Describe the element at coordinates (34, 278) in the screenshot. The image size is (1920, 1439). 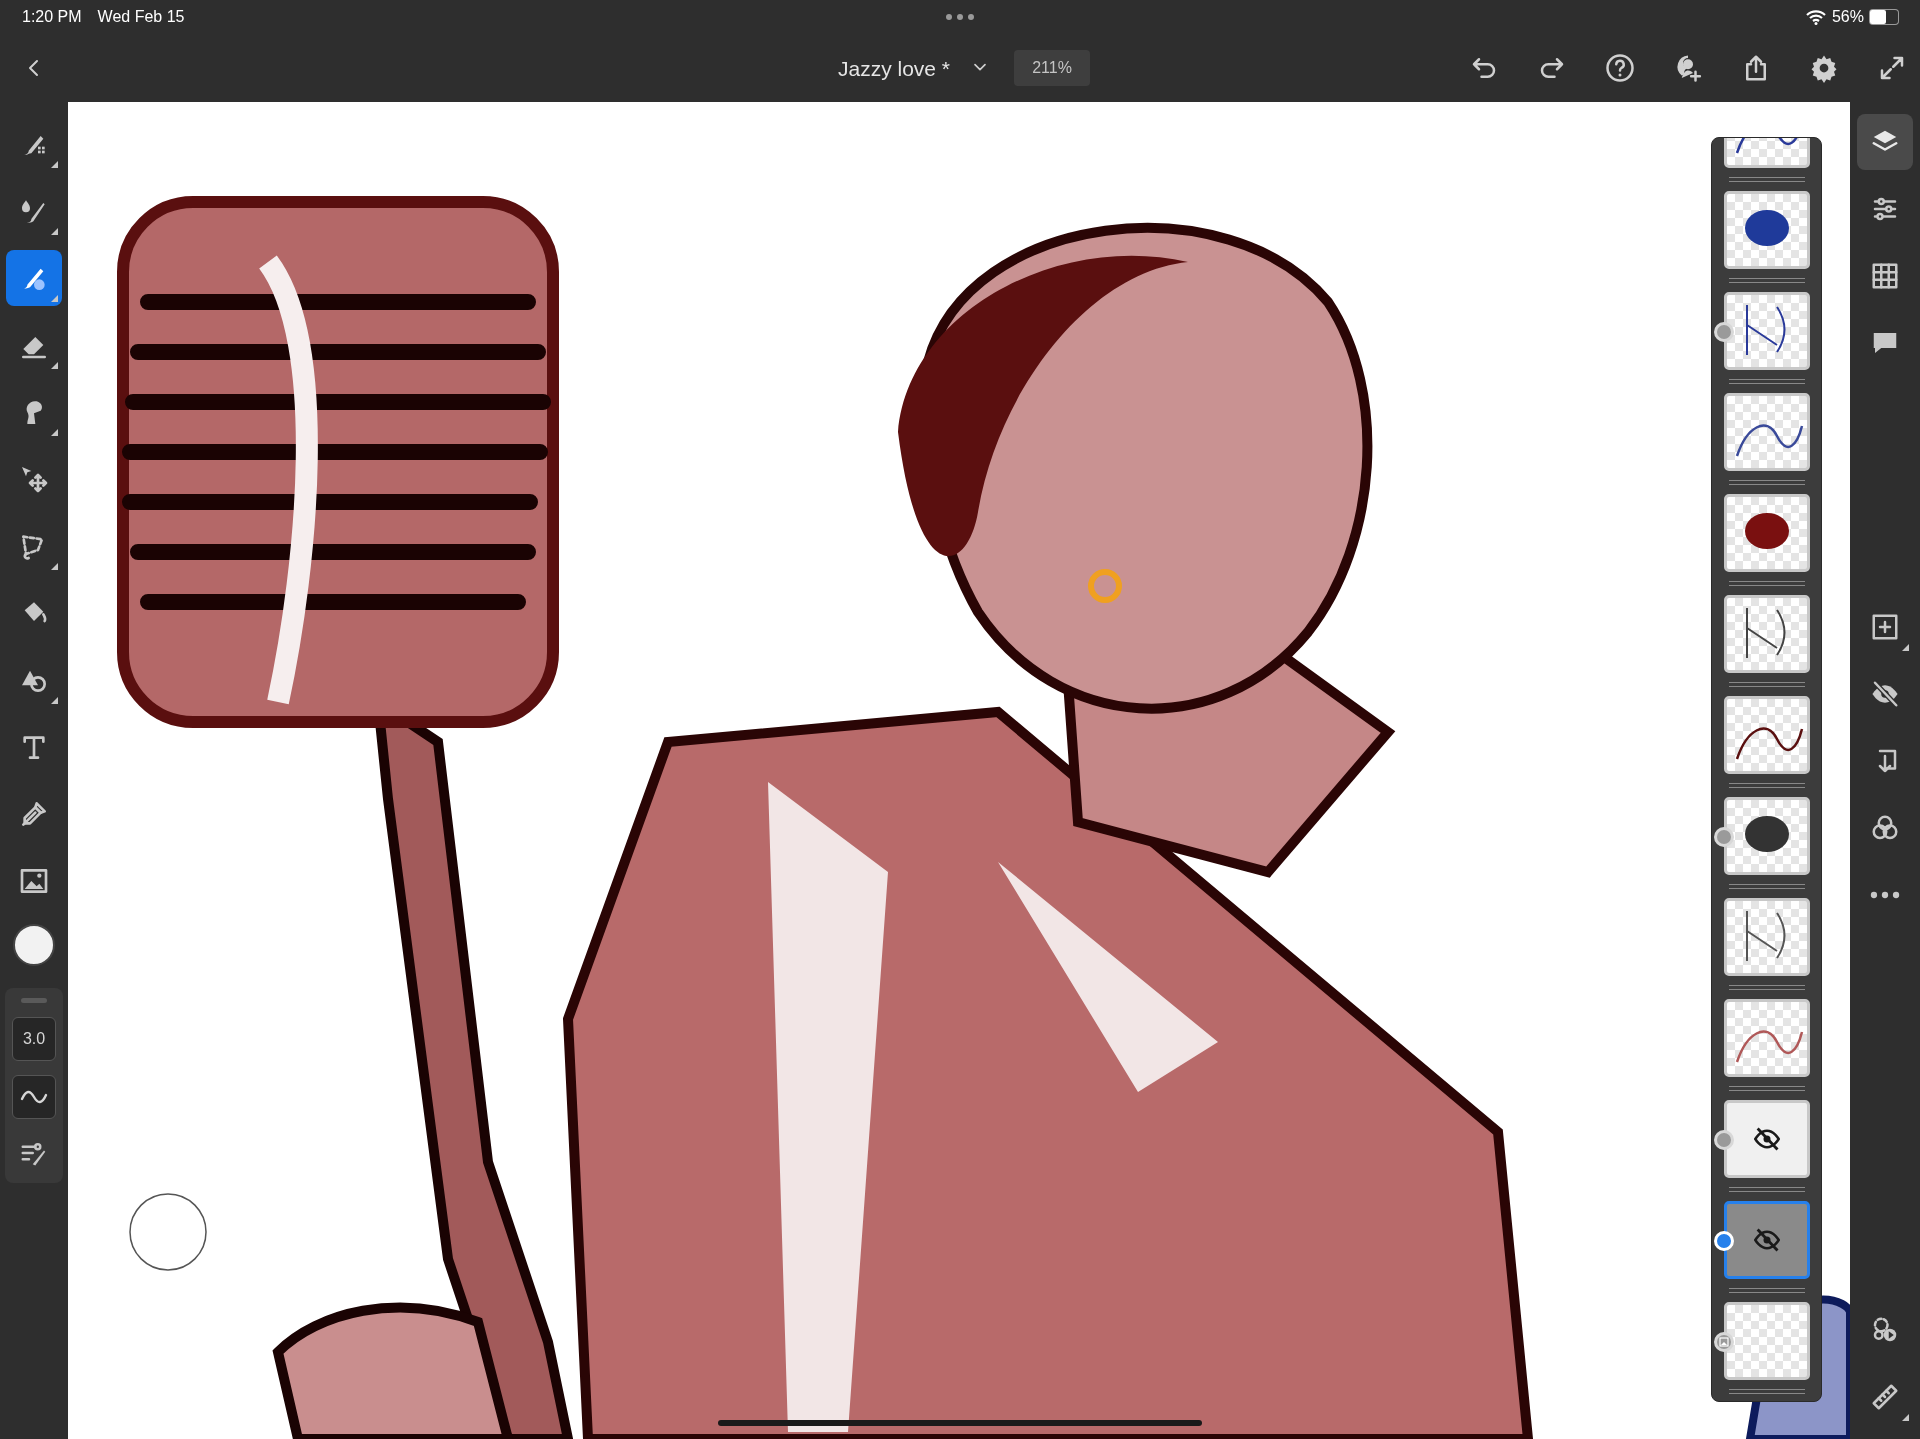
I see `tool-button` at that location.